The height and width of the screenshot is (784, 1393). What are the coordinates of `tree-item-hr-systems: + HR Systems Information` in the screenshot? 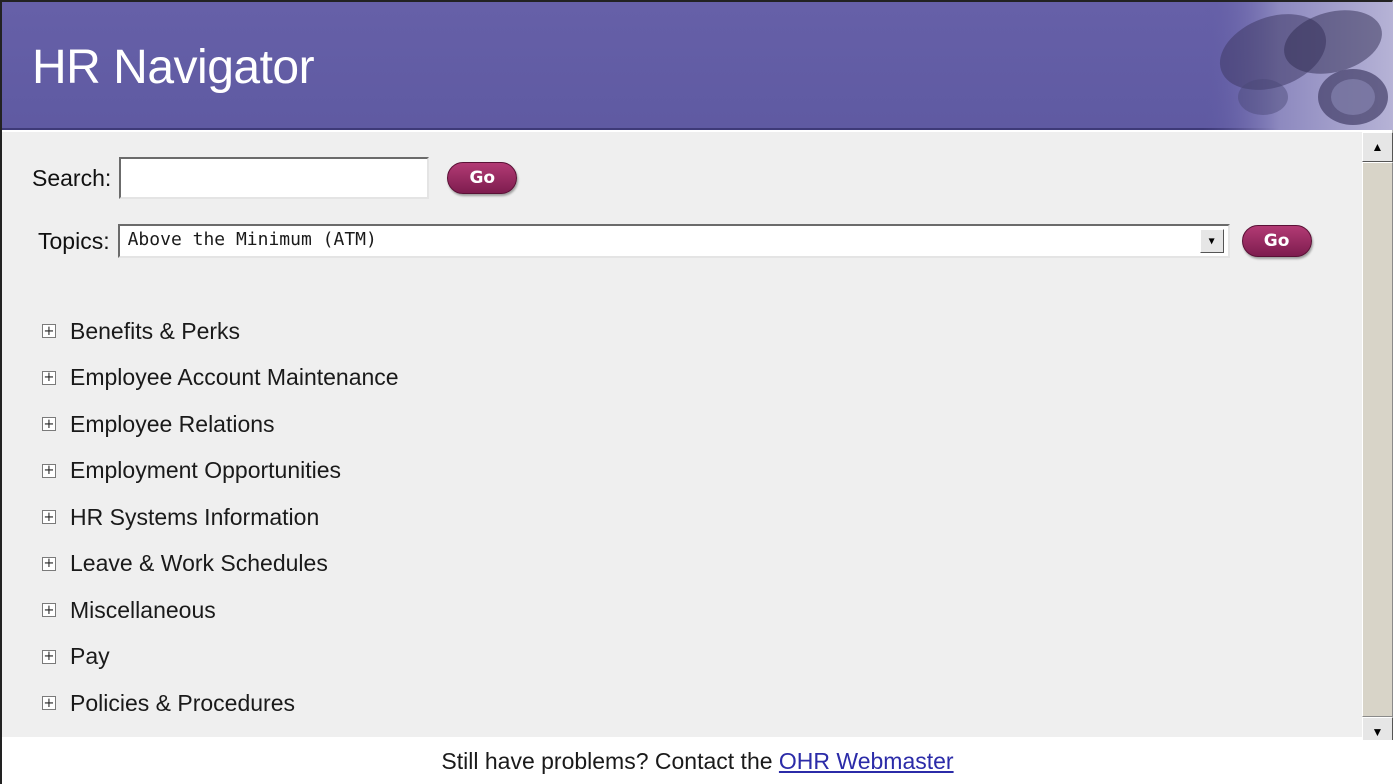 It's located at (220, 517).